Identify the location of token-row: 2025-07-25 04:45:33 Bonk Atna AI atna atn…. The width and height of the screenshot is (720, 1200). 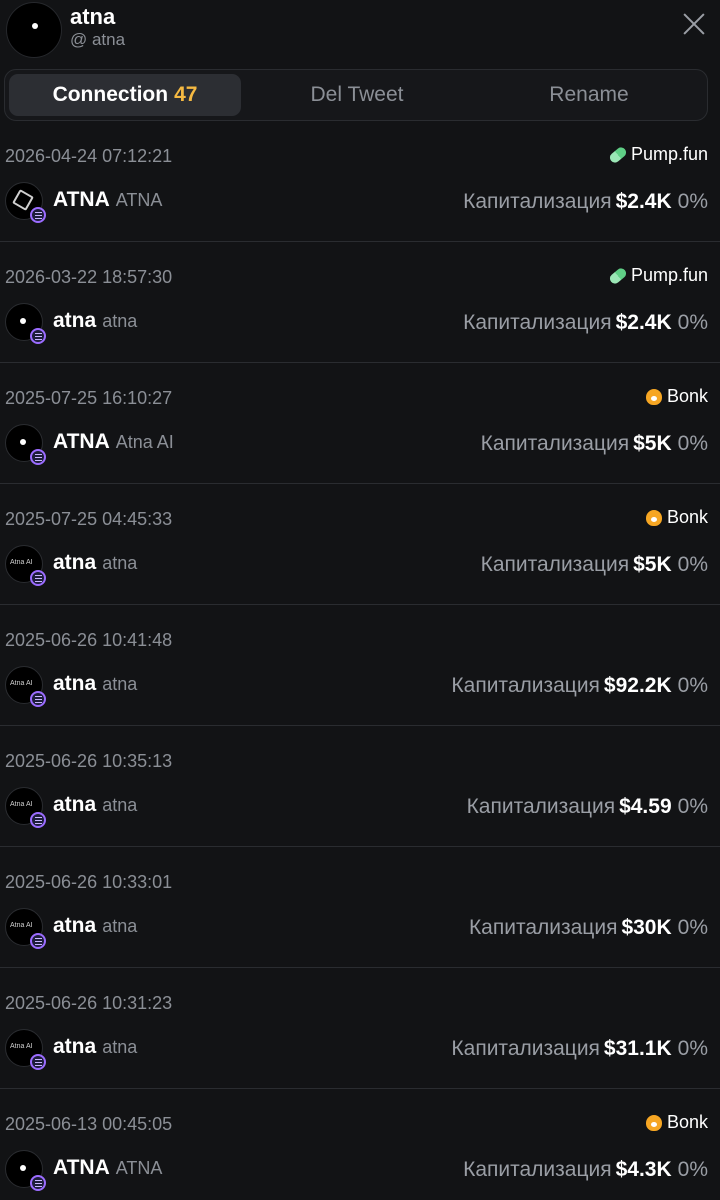
(360, 544).